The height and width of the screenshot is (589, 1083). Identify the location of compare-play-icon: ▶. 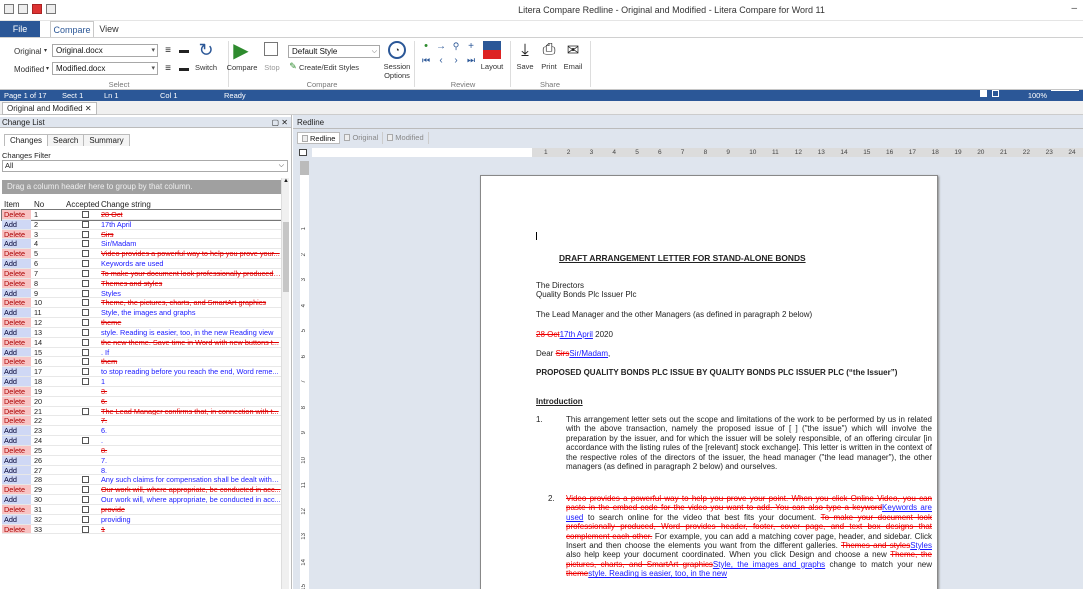
(241, 51).